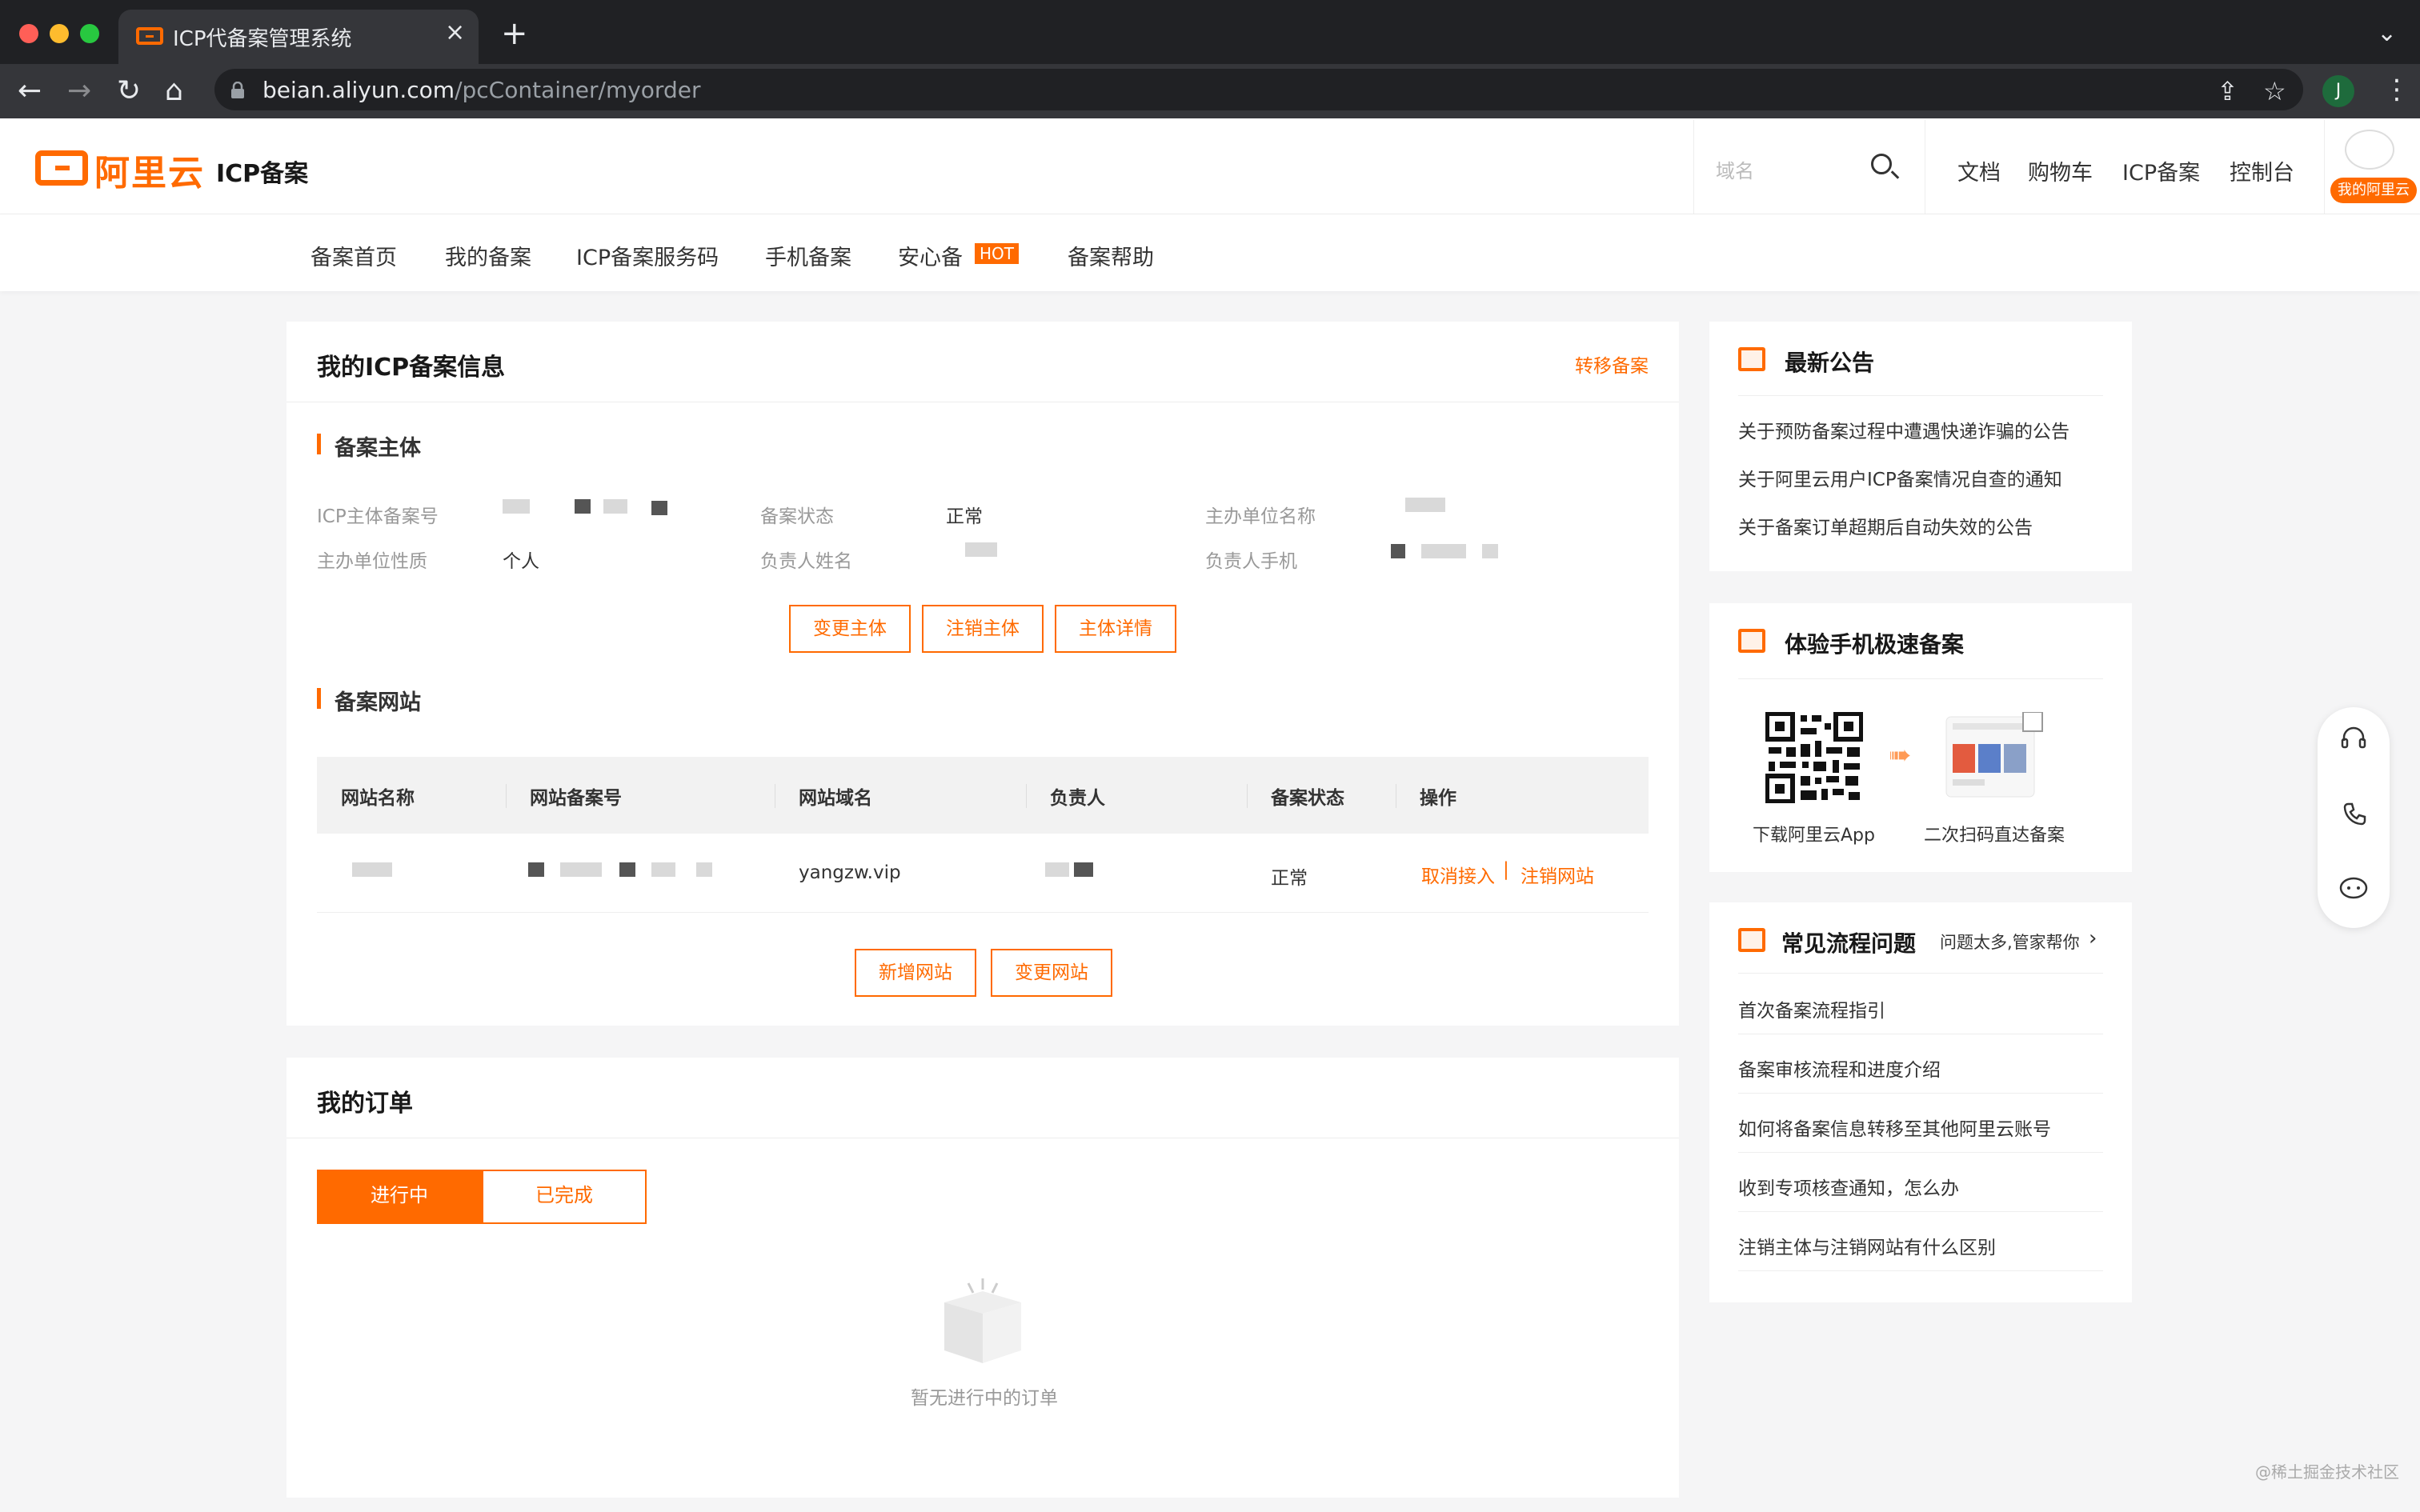 This screenshot has height=1512, width=2420. Describe the element at coordinates (2353, 738) in the screenshot. I see `customer-service-headset-icon` at that location.